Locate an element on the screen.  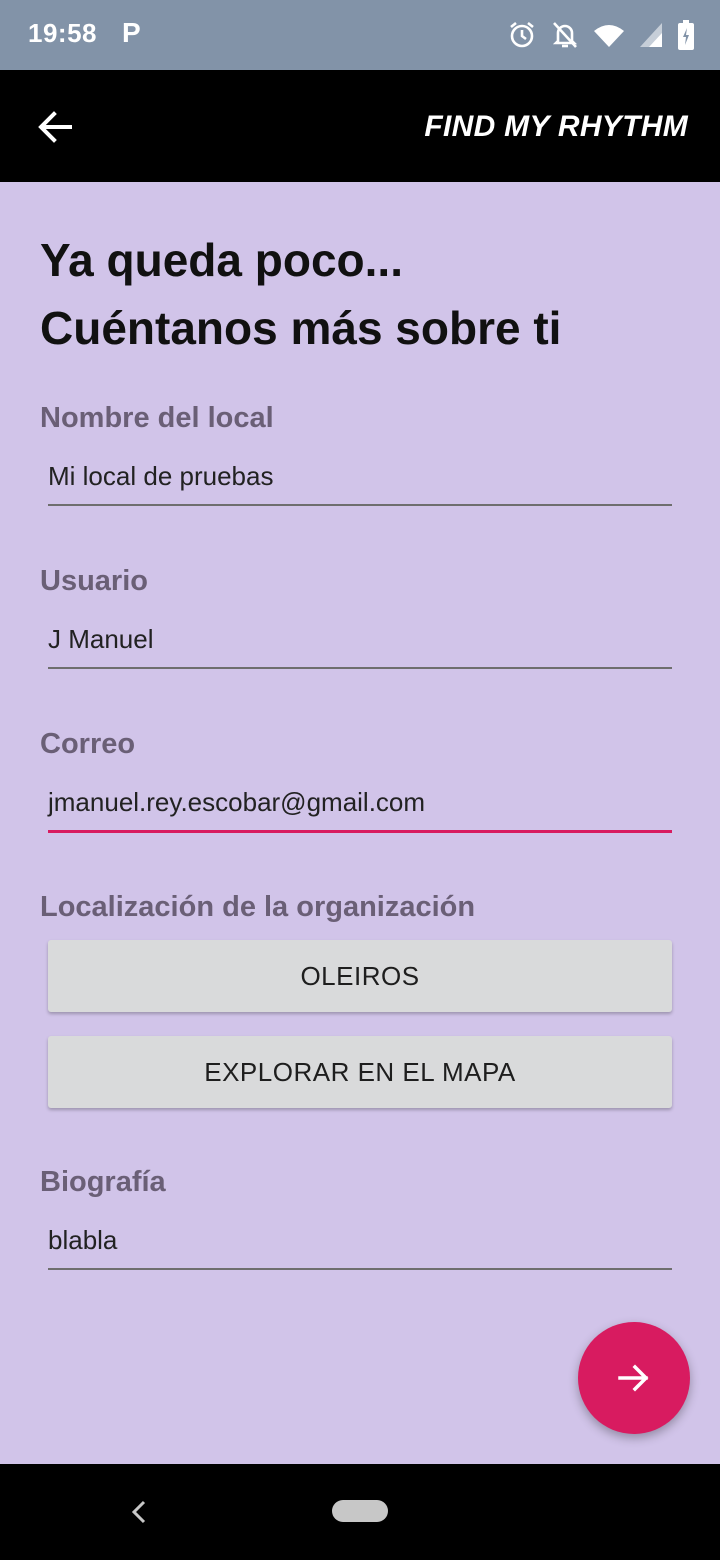
local-name-label: Nombre del local is located at coordinates (157, 418).